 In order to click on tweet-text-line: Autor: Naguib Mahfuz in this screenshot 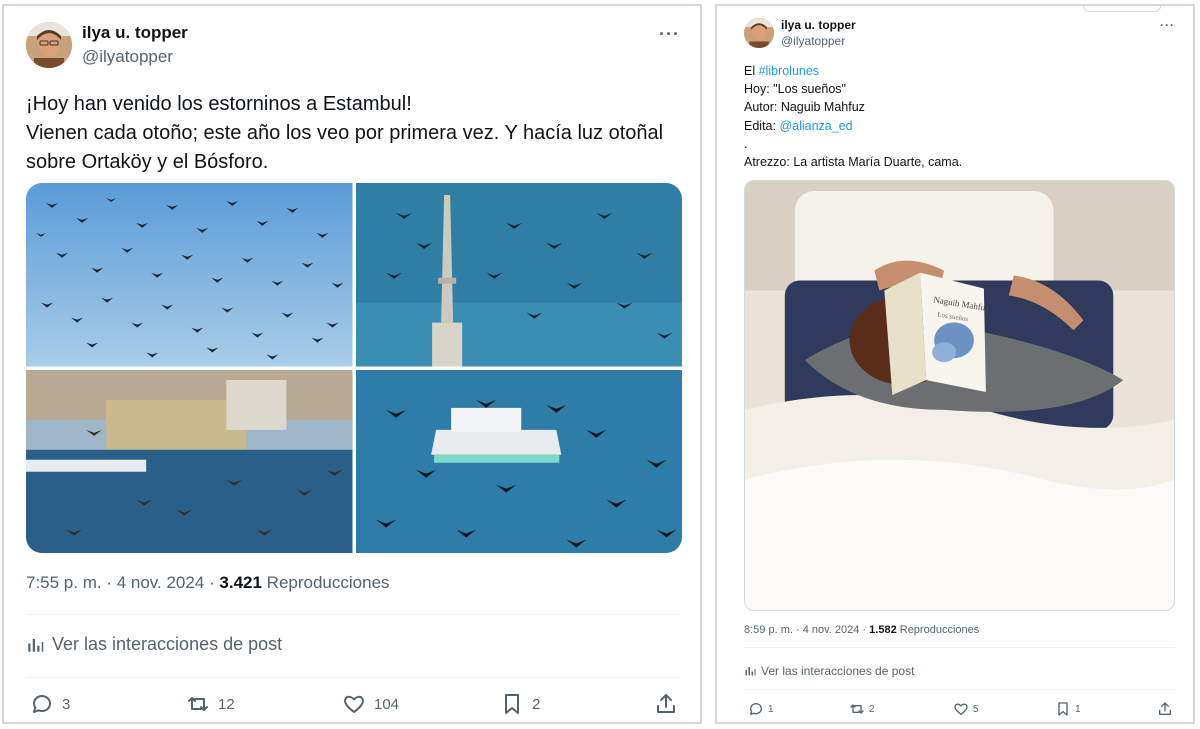, I will do `click(804, 107)`.